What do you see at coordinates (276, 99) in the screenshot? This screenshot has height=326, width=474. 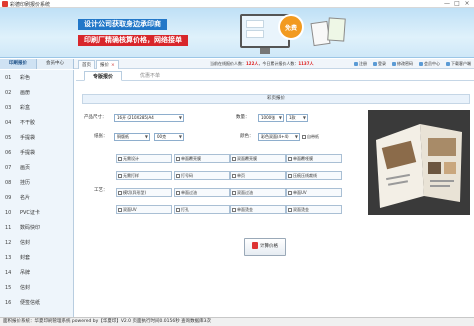 I see `section-title: 彩页报价` at bounding box center [276, 99].